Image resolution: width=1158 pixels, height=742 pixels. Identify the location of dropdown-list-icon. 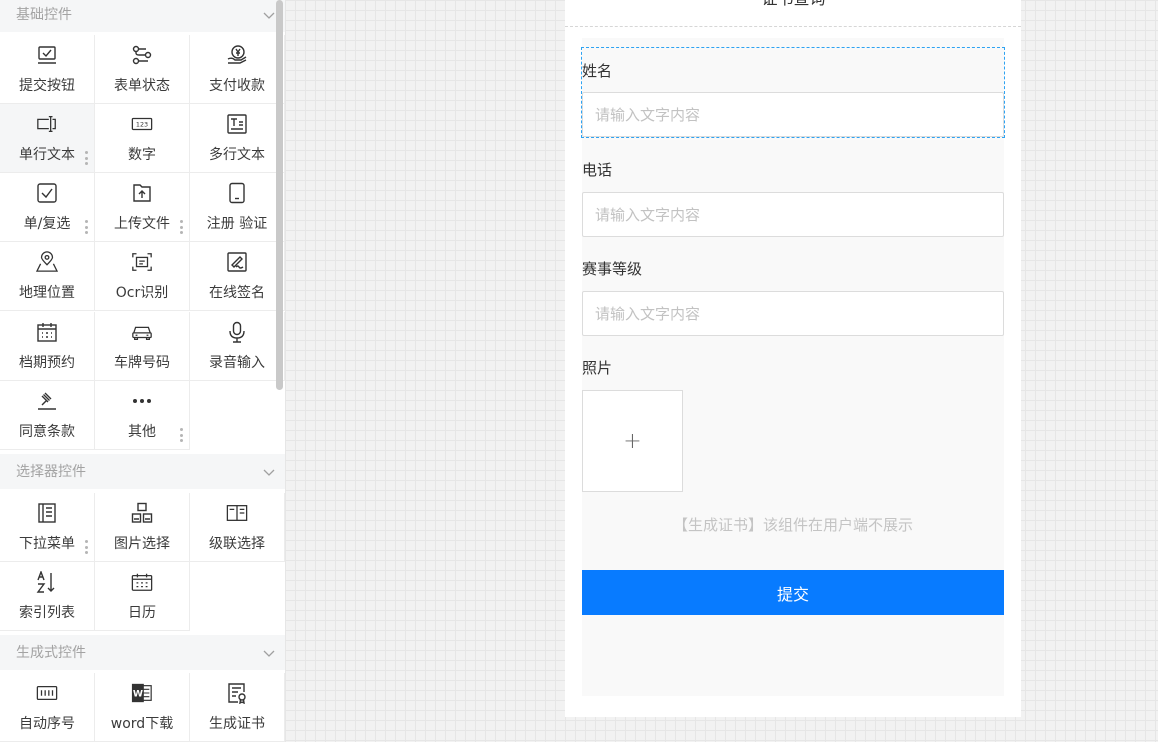
(47, 513).